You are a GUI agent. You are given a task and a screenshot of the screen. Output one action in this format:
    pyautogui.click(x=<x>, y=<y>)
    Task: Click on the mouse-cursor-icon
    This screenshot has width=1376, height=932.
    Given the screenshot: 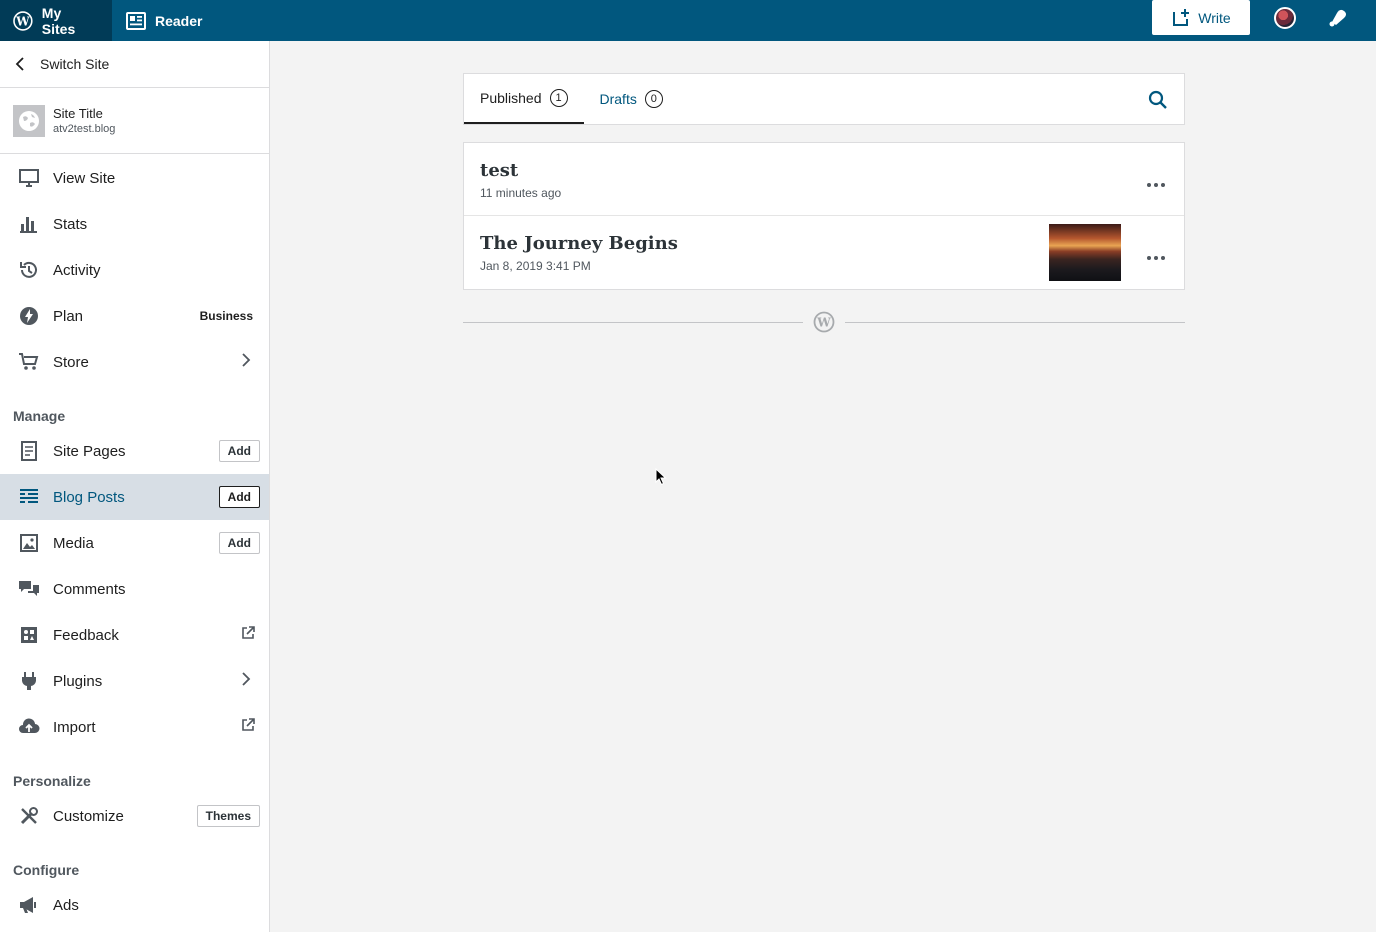 What is the action you would take?
    pyautogui.click(x=661, y=479)
    